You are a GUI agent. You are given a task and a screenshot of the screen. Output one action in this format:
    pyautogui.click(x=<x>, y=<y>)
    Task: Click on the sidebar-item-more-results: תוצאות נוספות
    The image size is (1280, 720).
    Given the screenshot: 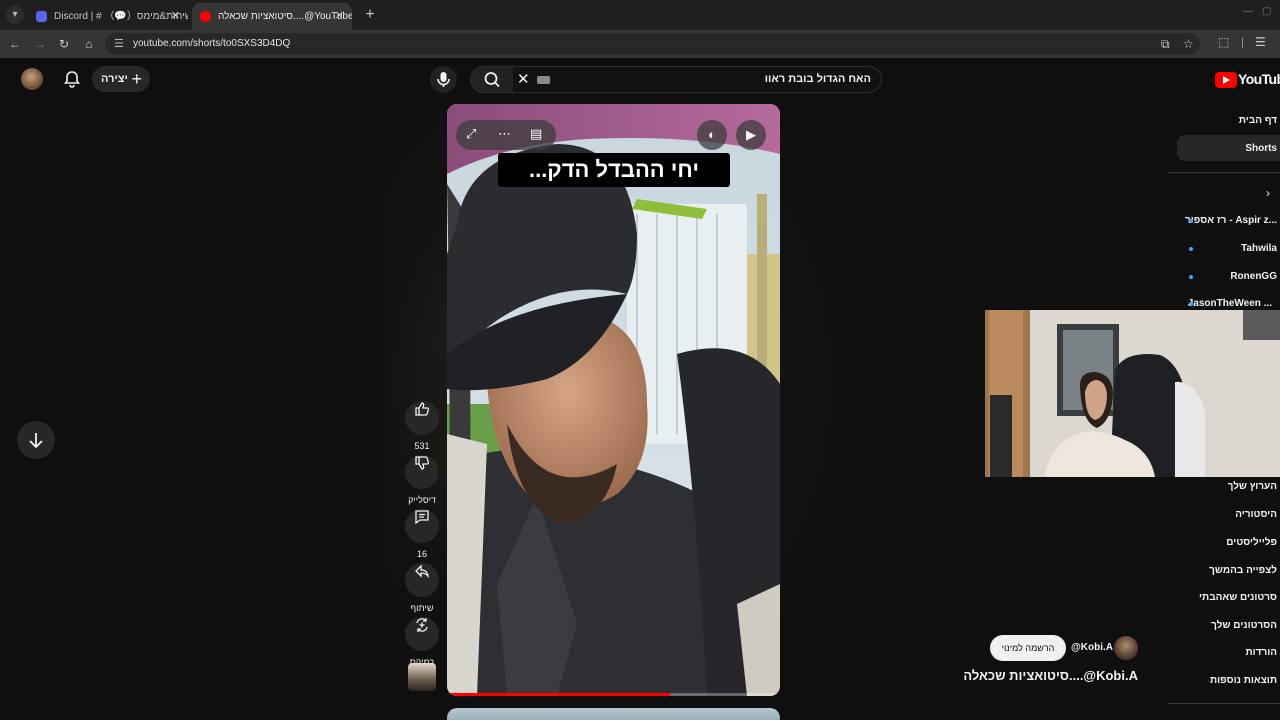 What is the action you would take?
    pyautogui.click(x=1243, y=680)
    